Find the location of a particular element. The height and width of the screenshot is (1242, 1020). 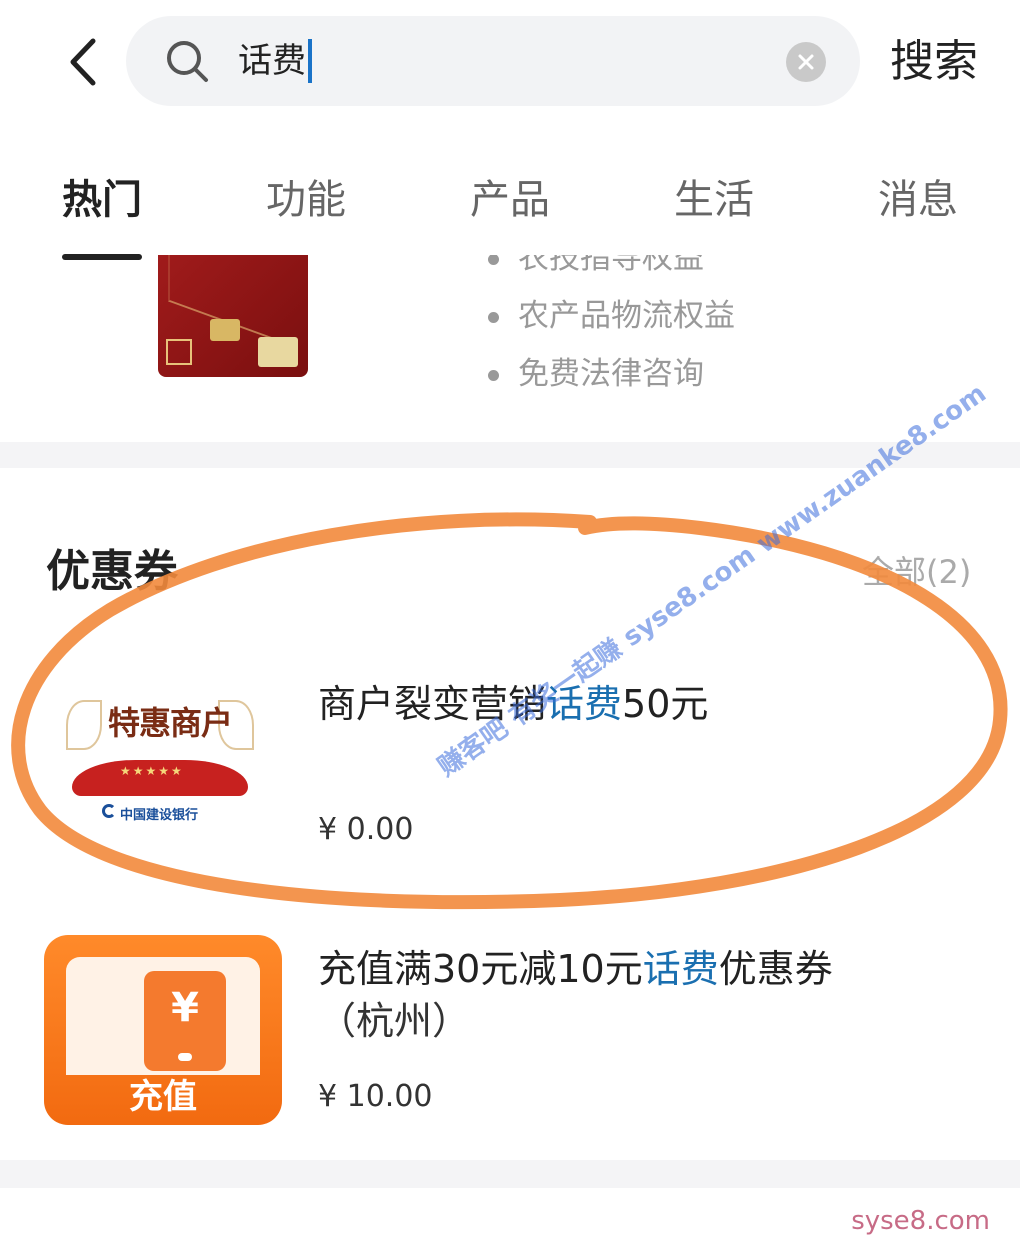

recharge-image: ¥ 充值 is located at coordinates (163, 1030).